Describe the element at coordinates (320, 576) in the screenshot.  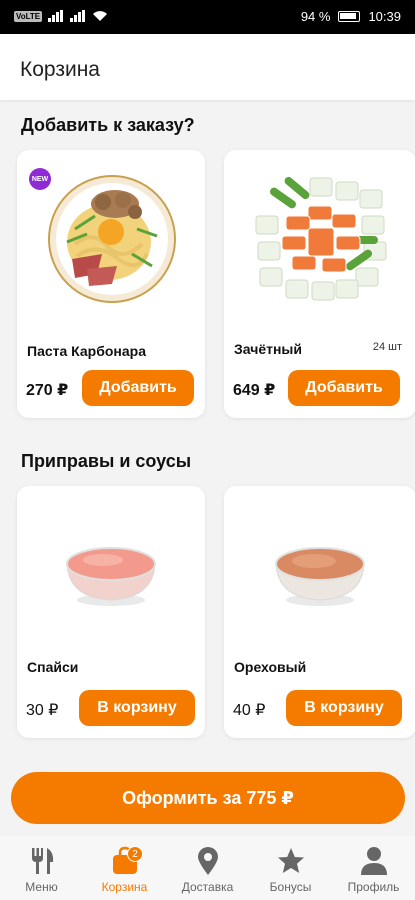
I see `nut-sauce-image` at that location.